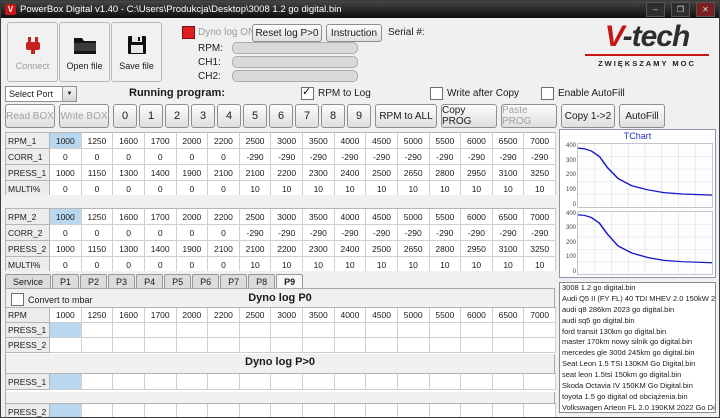 Image resolution: width=720 pixels, height=418 pixels. I want to click on table-cell: 7000, so click(540, 141).